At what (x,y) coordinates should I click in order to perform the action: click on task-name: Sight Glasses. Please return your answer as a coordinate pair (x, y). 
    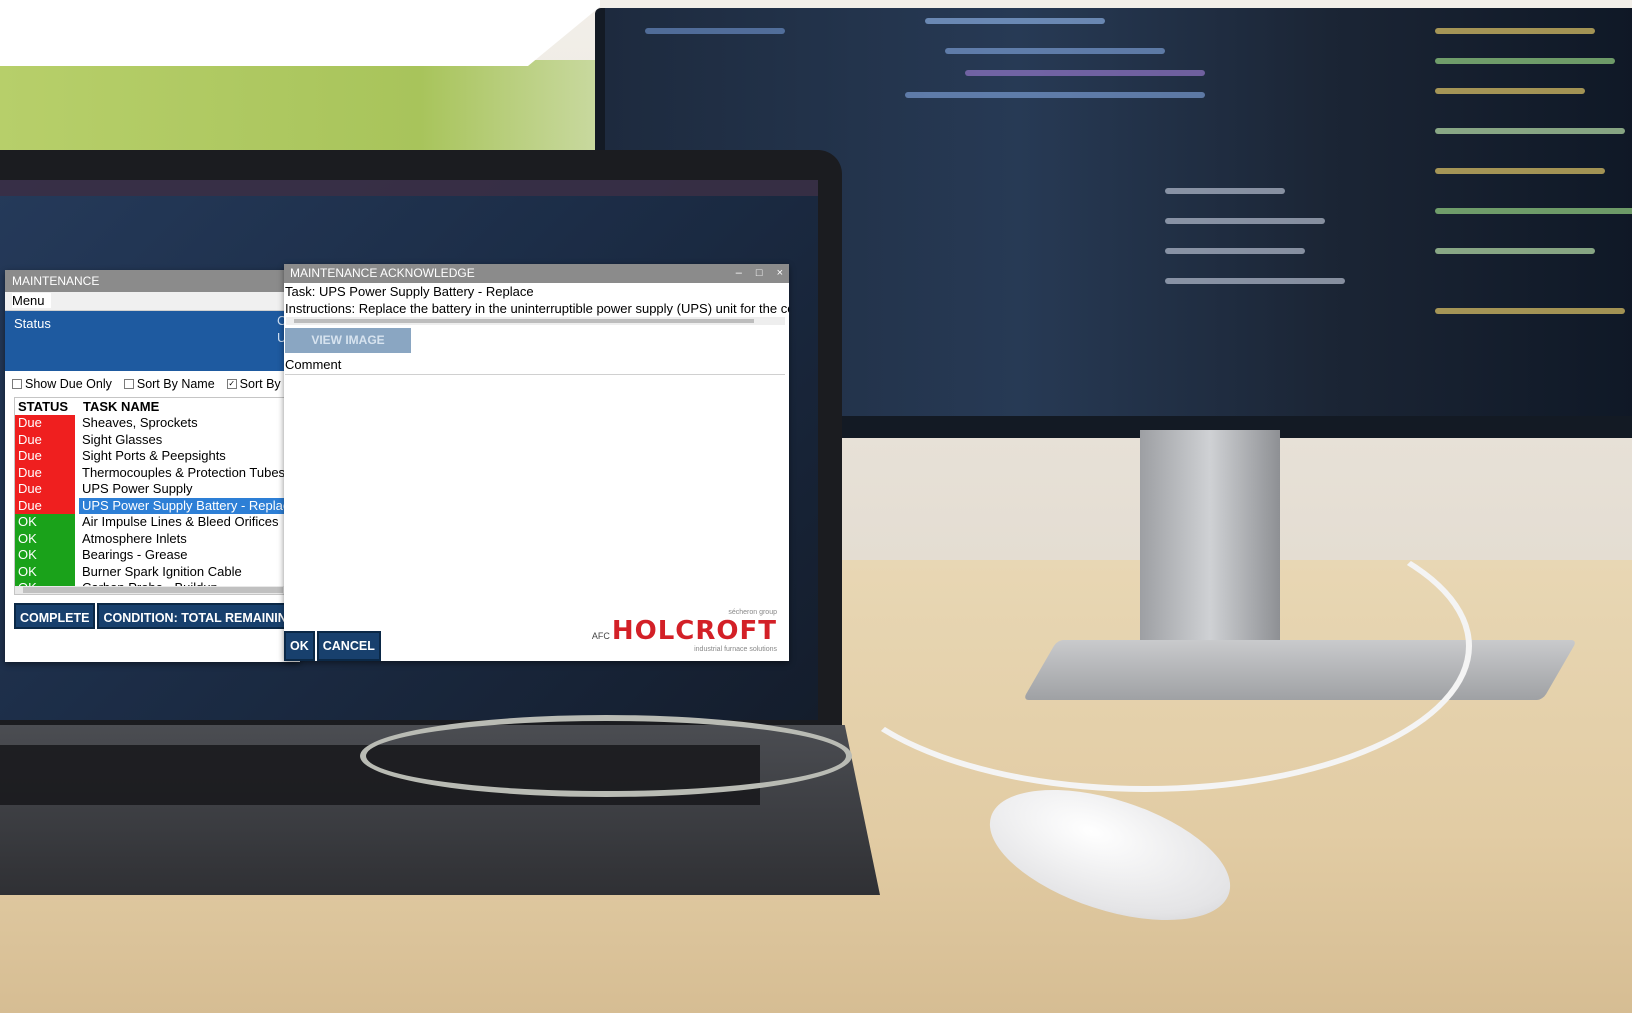
    Looking at the image, I should click on (122, 439).